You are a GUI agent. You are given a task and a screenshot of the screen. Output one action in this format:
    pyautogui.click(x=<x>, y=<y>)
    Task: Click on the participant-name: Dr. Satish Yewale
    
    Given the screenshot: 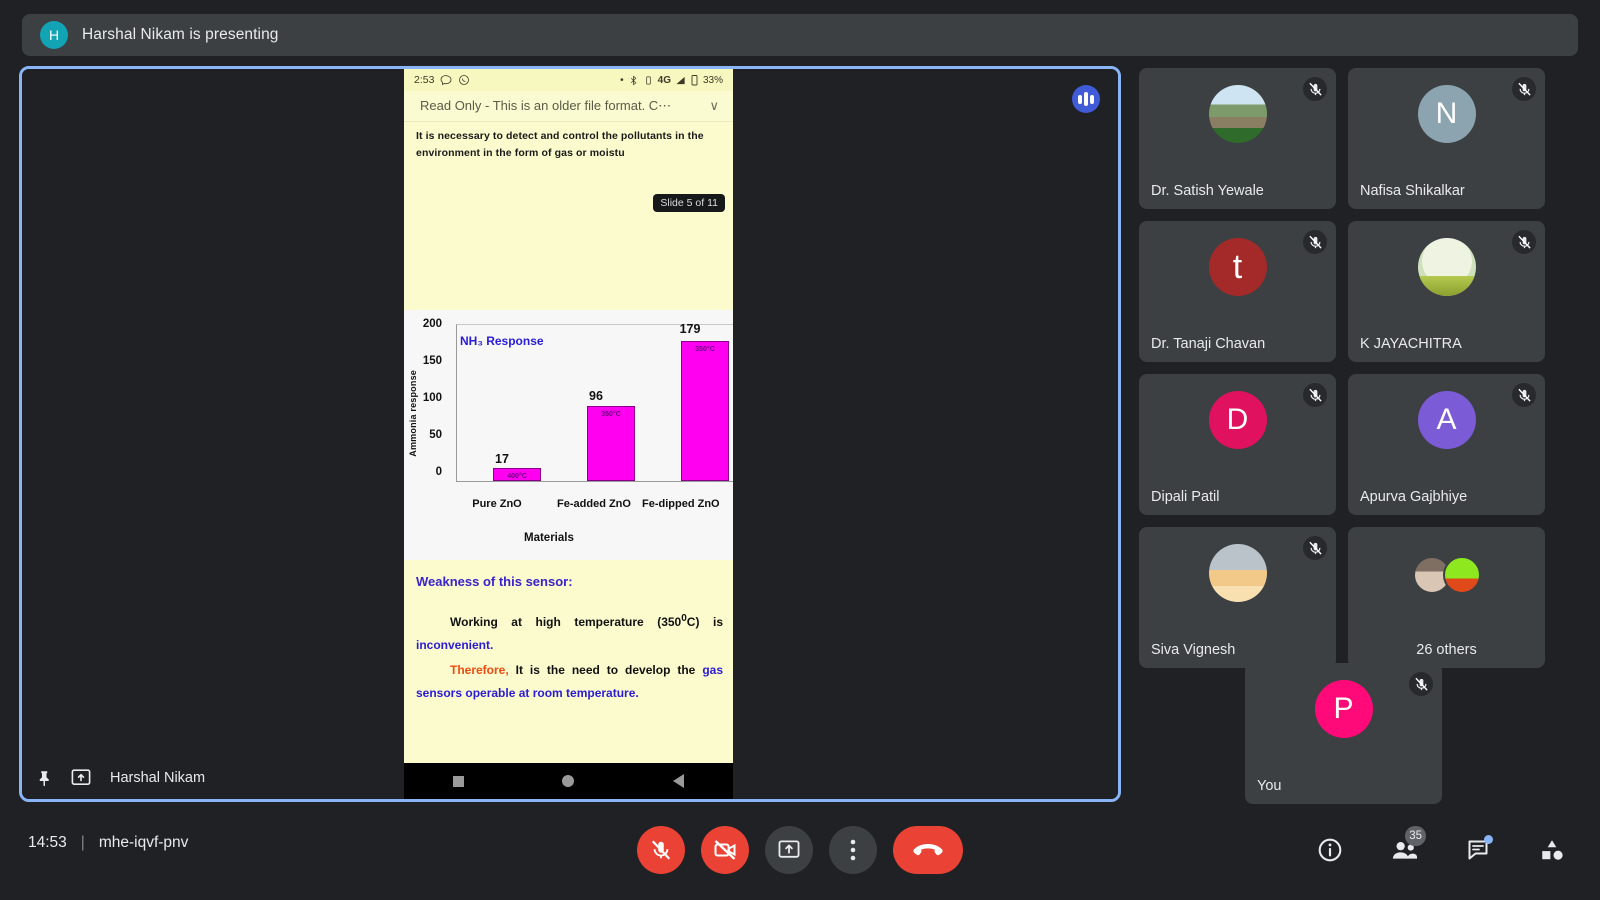 What is the action you would take?
    pyautogui.click(x=1207, y=191)
    